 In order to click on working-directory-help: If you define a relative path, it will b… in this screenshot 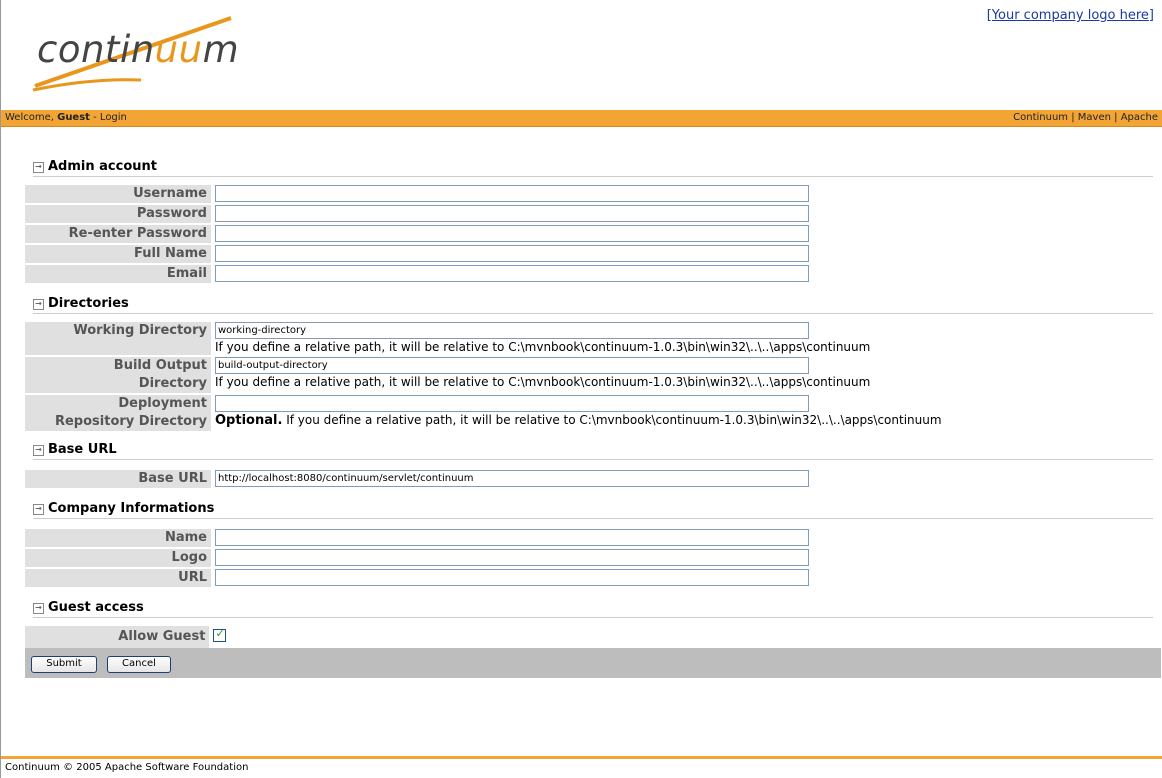, I will do `click(543, 347)`.